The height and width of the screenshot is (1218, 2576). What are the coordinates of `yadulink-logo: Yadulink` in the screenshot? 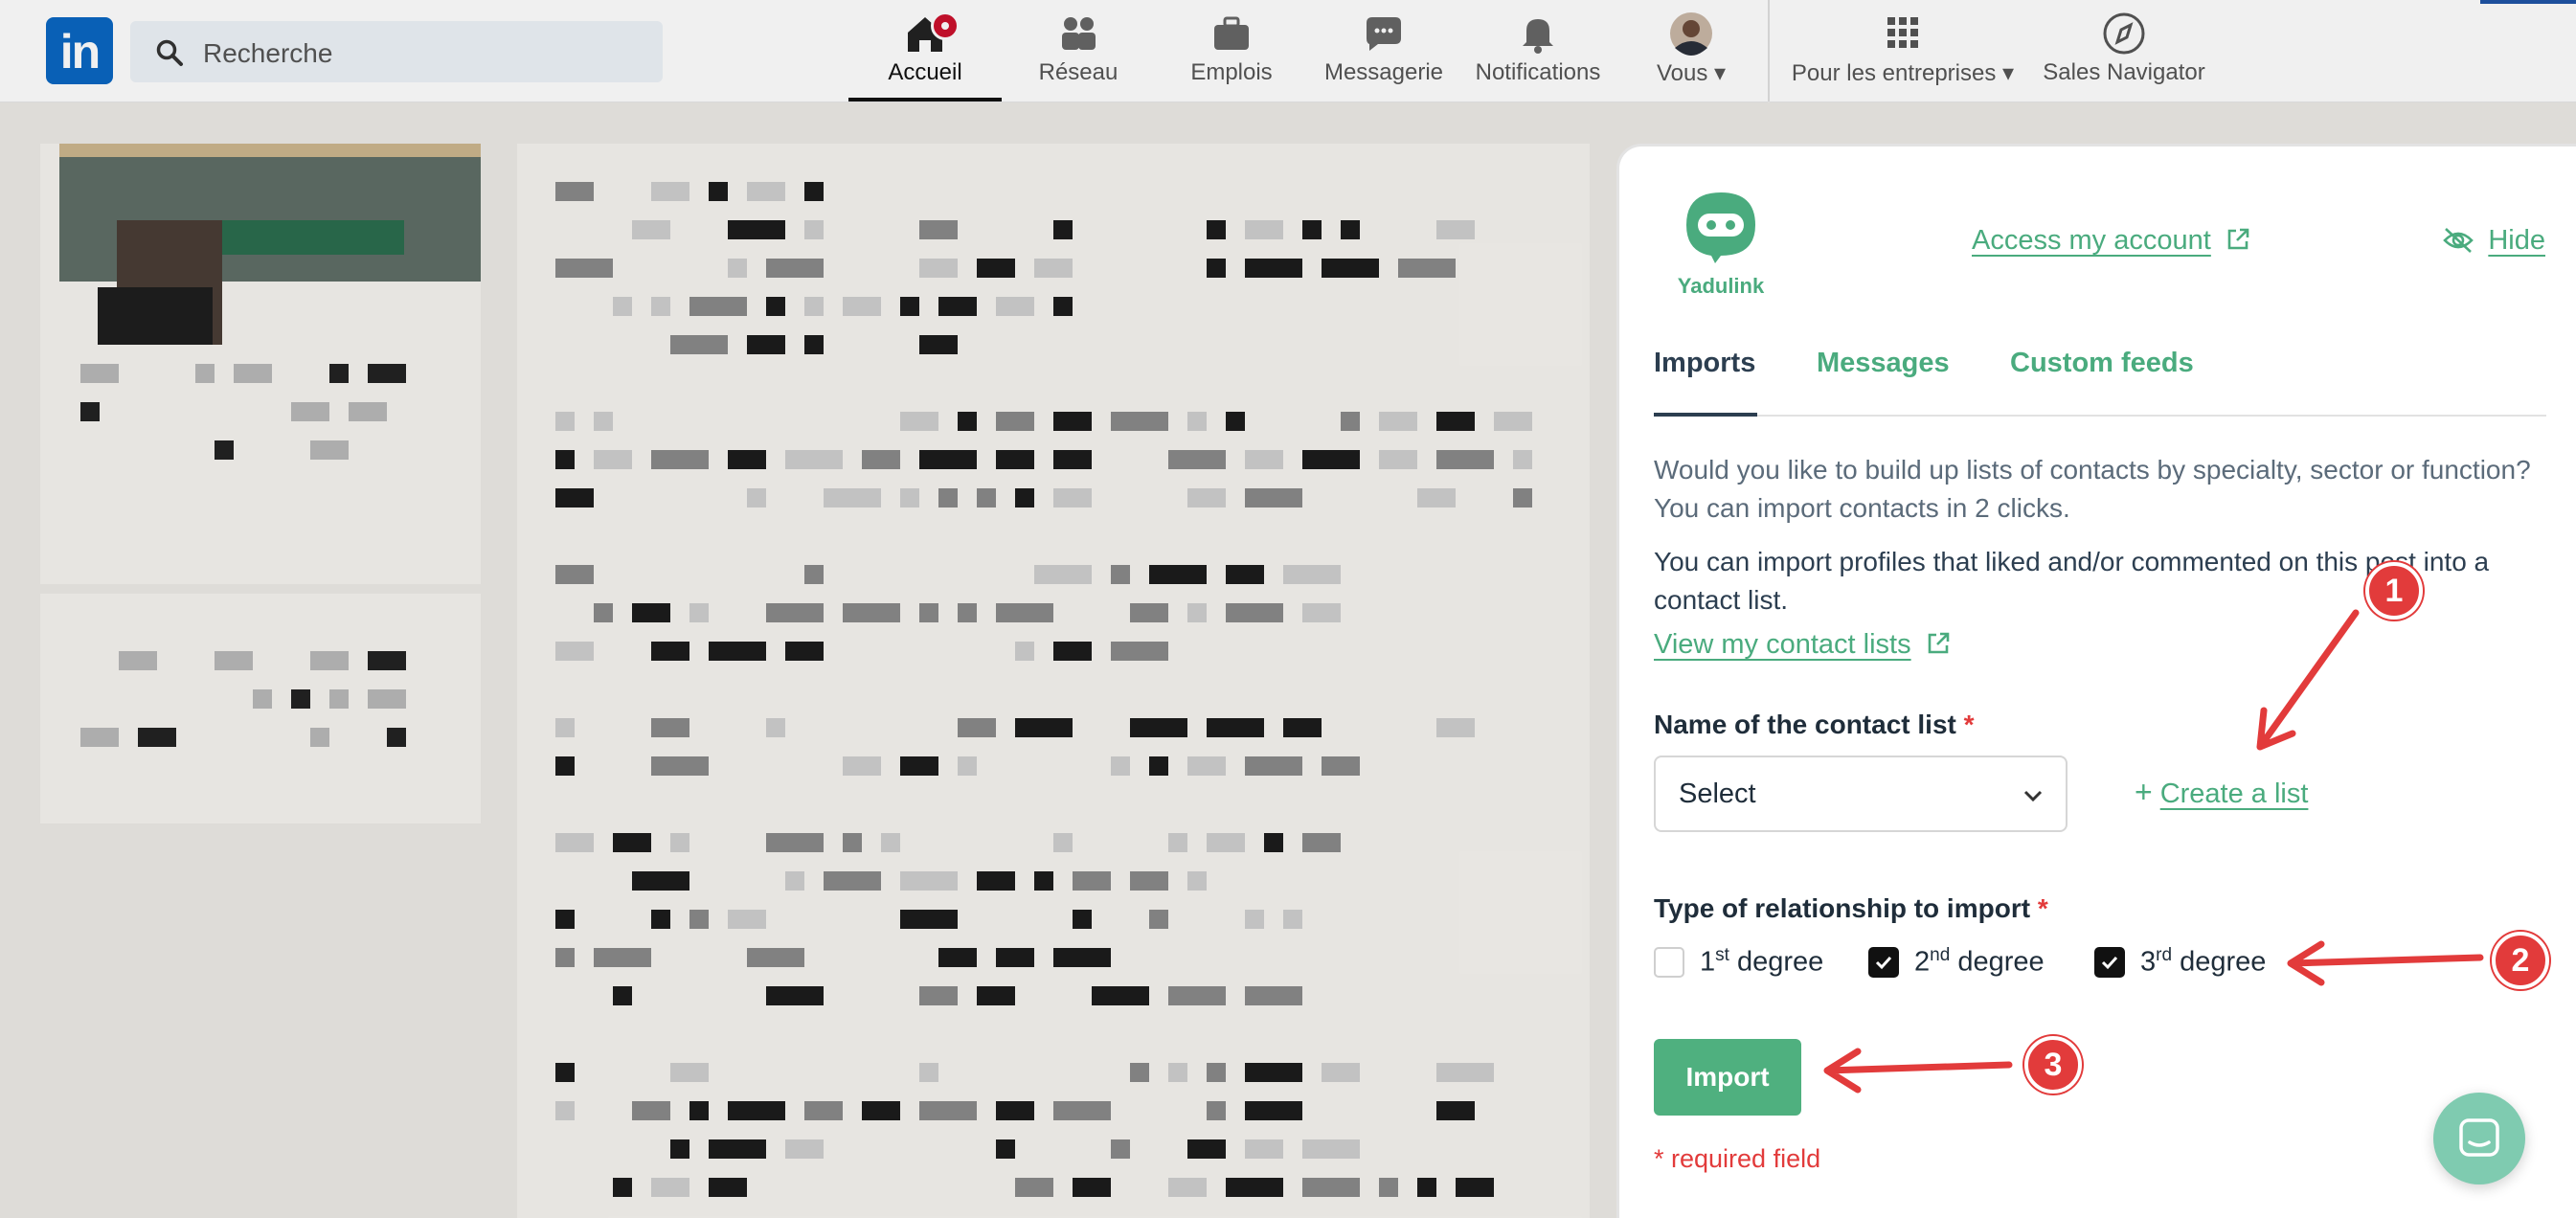 It's located at (1721, 244).